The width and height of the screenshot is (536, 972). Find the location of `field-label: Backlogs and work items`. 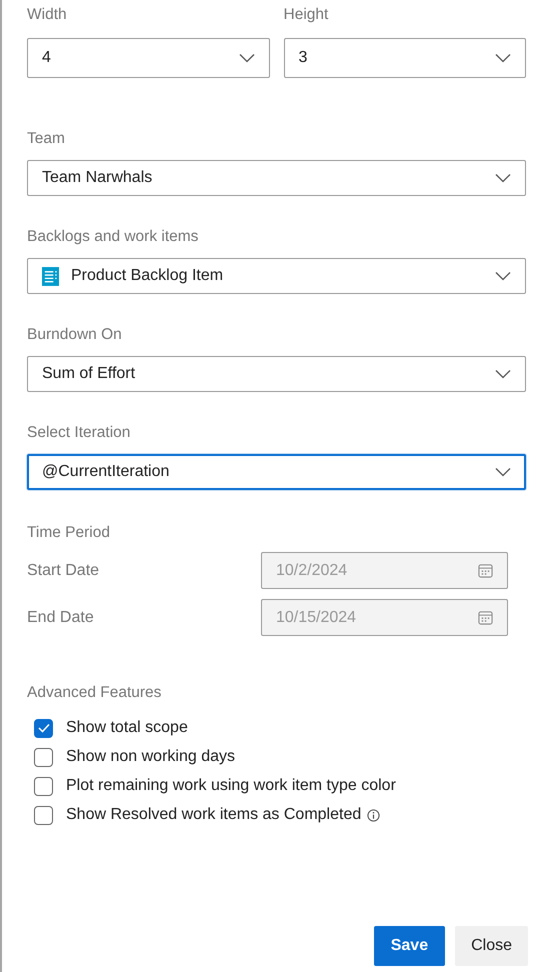

field-label: Backlogs and work items is located at coordinates (113, 237).